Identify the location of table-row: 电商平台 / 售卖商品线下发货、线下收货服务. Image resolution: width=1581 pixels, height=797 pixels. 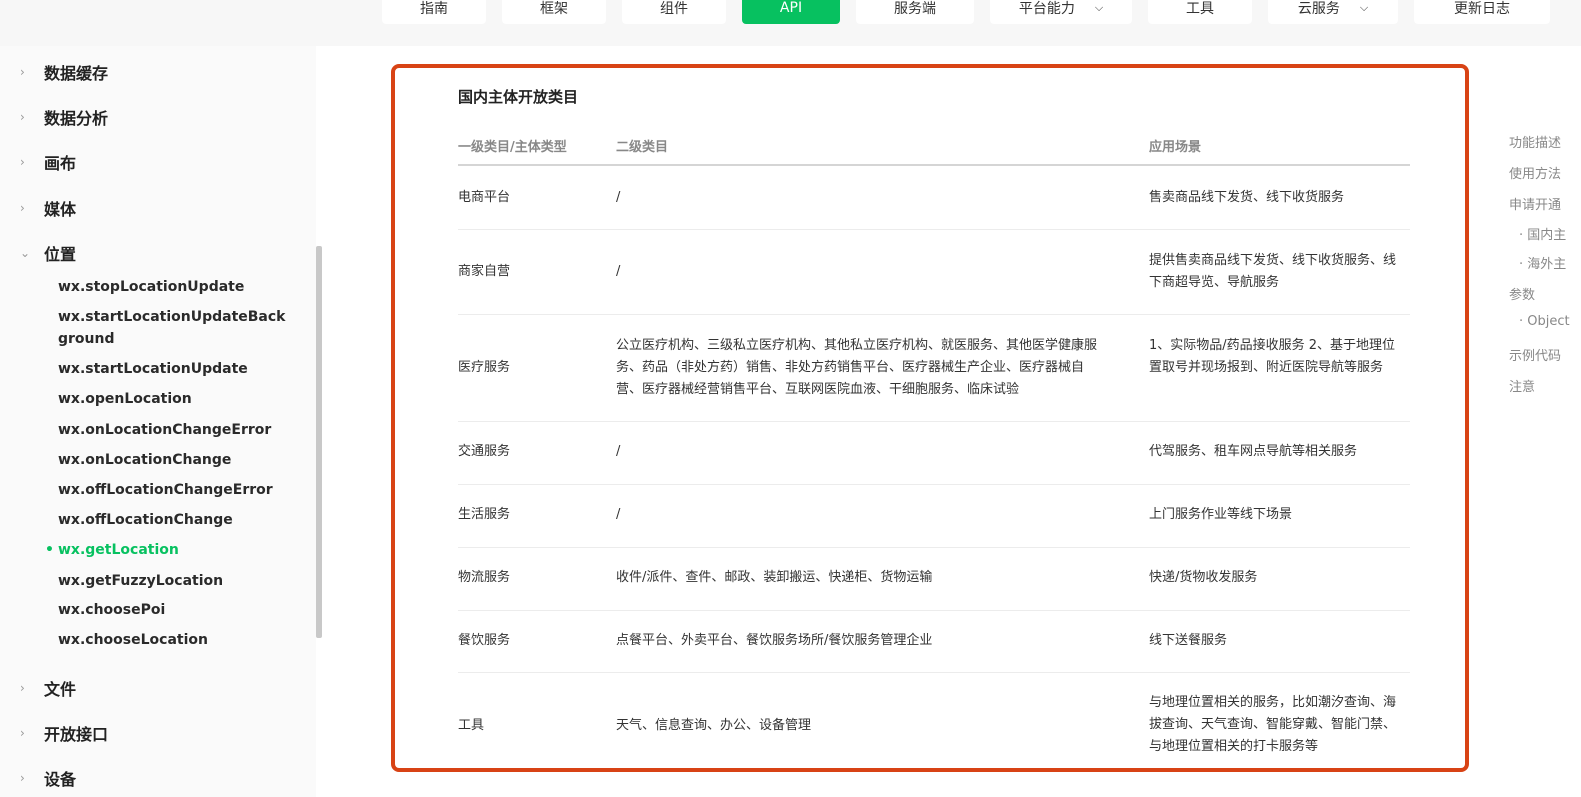
(934, 198).